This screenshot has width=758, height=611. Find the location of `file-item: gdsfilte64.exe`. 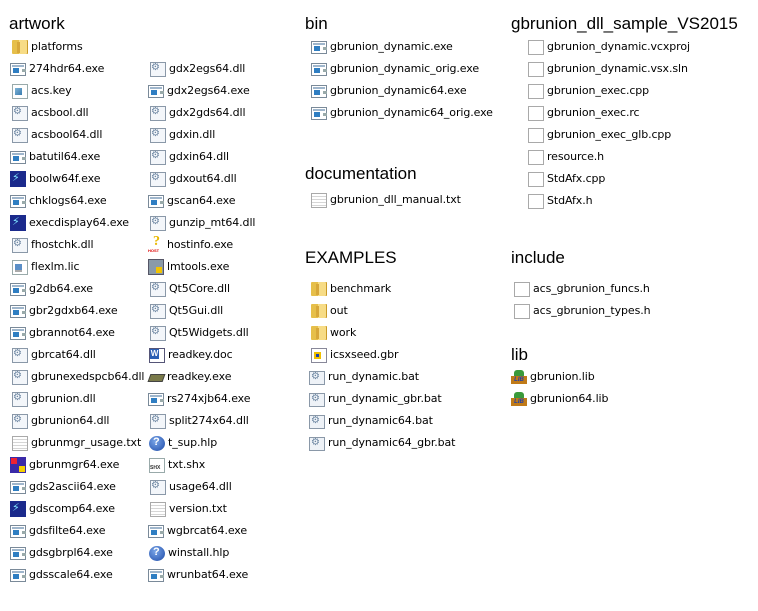

file-item: gdsfilte64.exe is located at coordinates (57, 531).